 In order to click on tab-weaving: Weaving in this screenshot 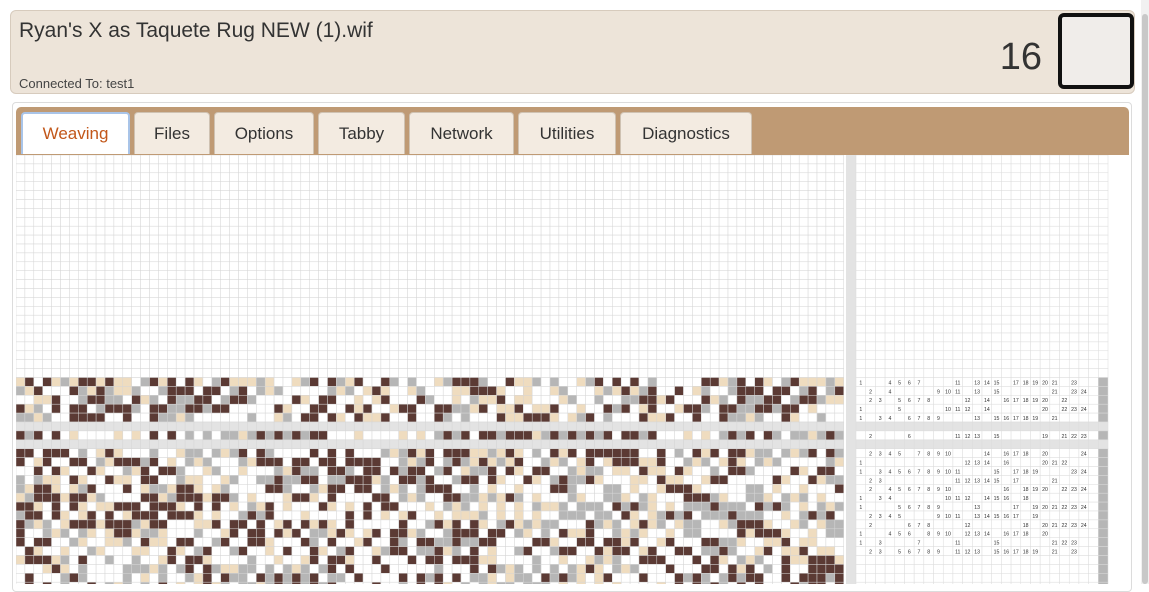, I will do `click(75, 133)`.